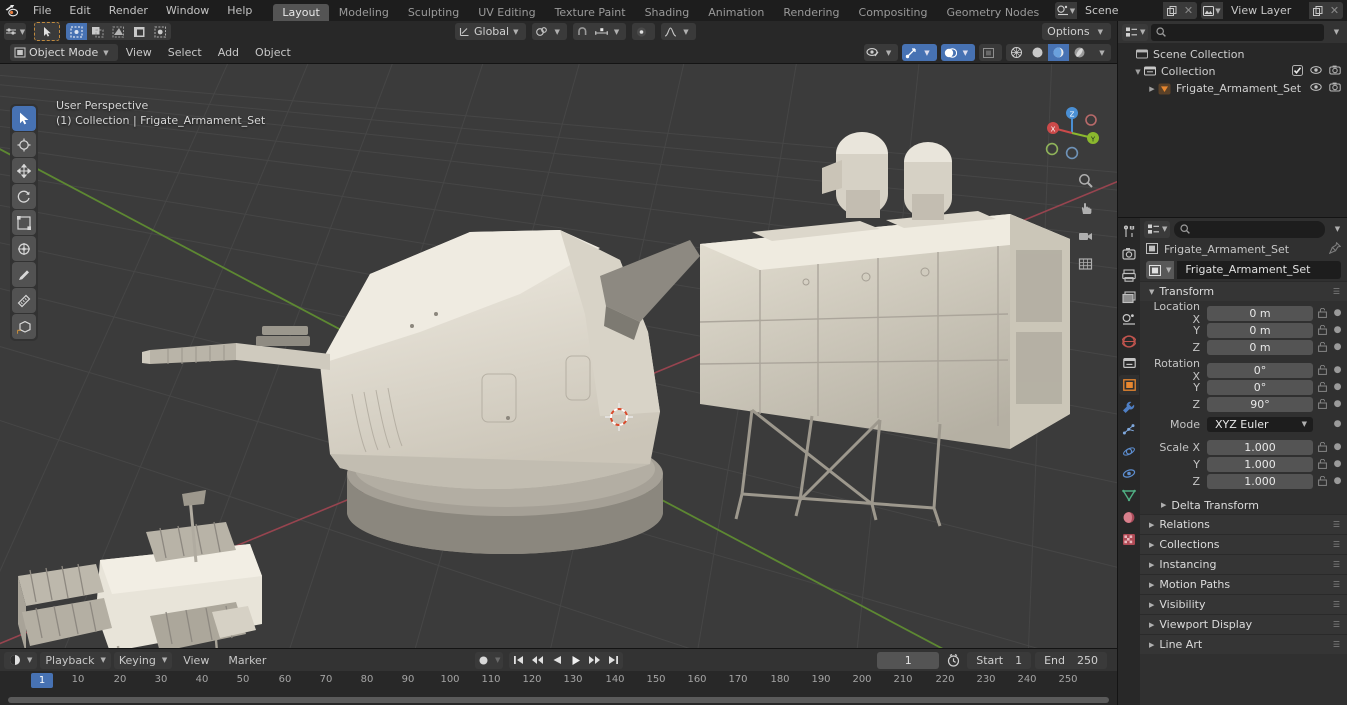  I want to click on select-intersect-icon, so click(160, 31).